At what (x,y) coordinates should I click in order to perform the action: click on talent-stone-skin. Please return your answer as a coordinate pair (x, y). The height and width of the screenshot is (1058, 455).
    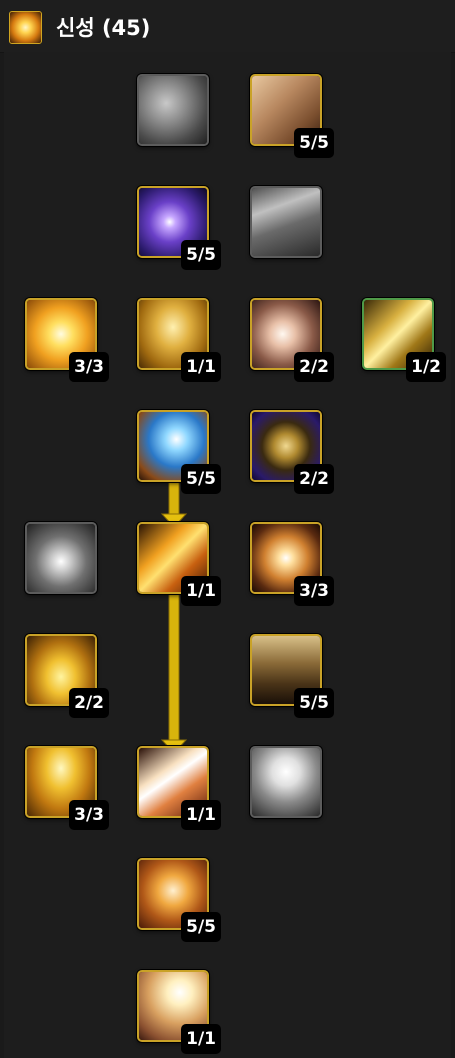
    Looking at the image, I should click on (173, 110).